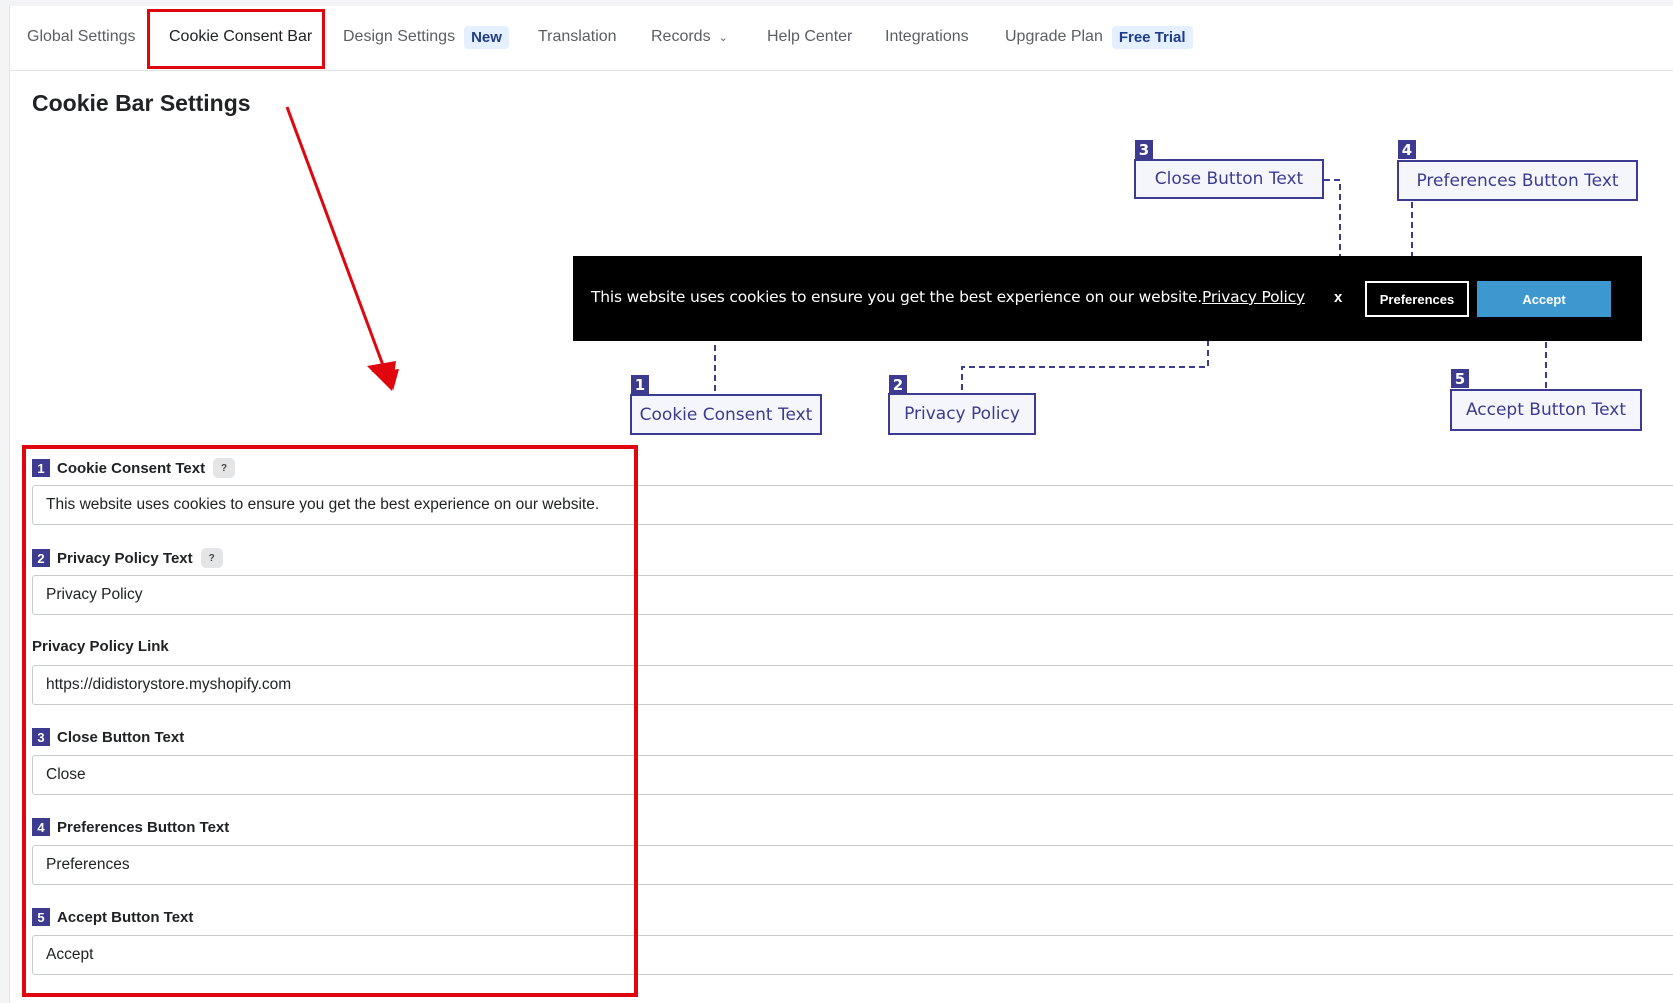  I want to click on callout-number-3: 3, so click(1144, 149).